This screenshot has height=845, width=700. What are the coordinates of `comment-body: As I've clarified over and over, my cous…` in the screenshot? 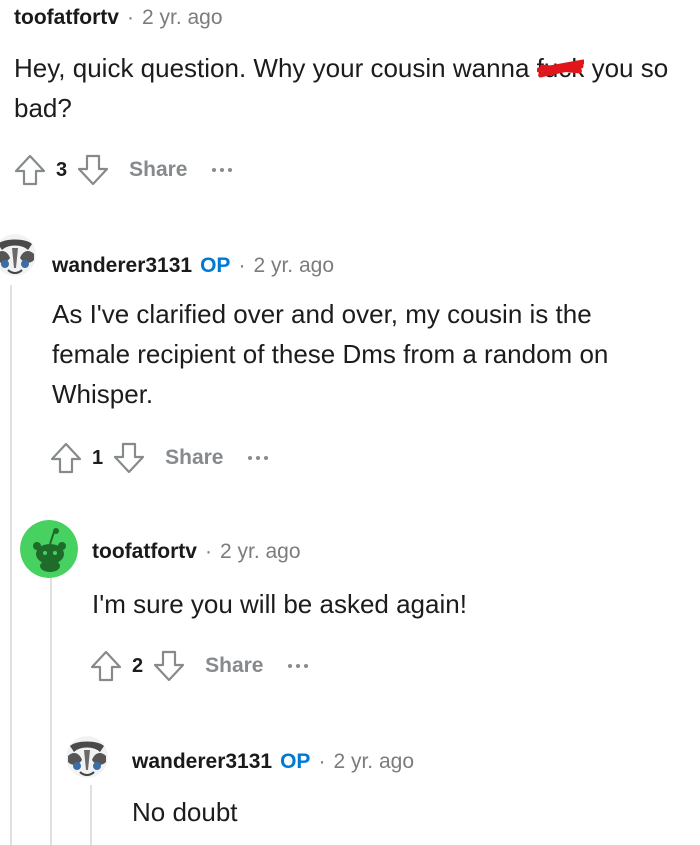 It's located at (330, 354).